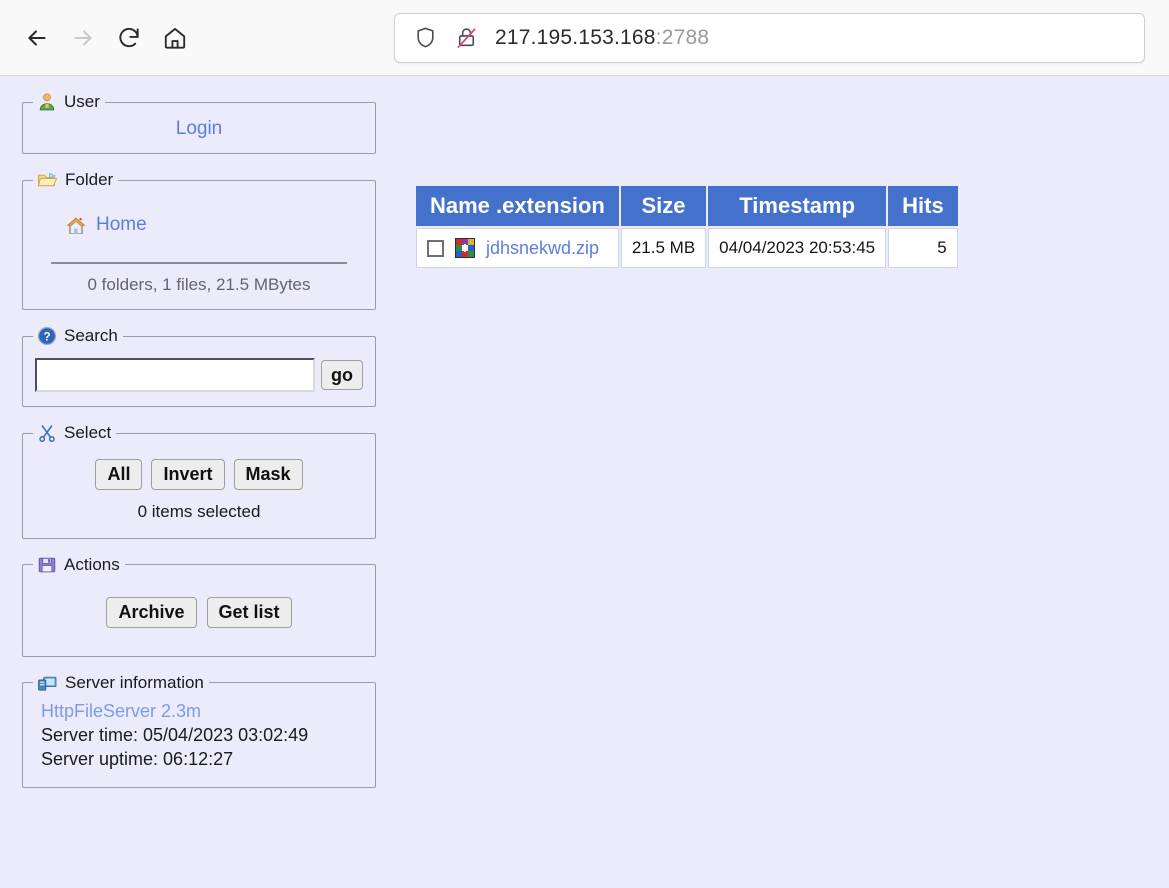  What do you see at coordinates (82, 101) in the screenshot?
I see `user-panel-title: User` at bounding box center [82, 101].